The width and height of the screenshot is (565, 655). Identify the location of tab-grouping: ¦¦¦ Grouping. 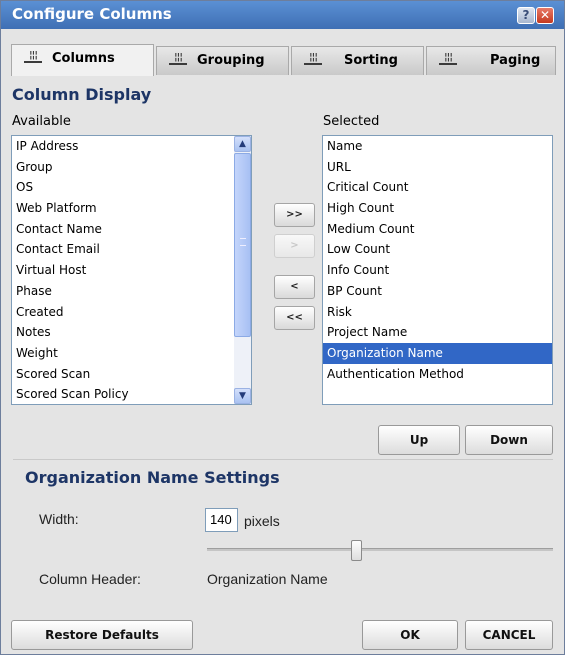
(222, 60).